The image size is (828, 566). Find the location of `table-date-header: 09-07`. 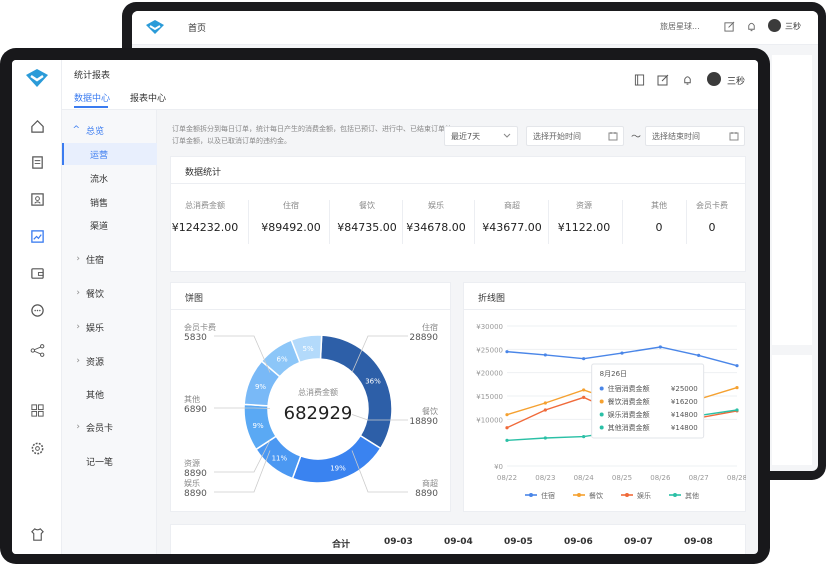

table-date-header: 09-07 is located at coordinates (638, 542).